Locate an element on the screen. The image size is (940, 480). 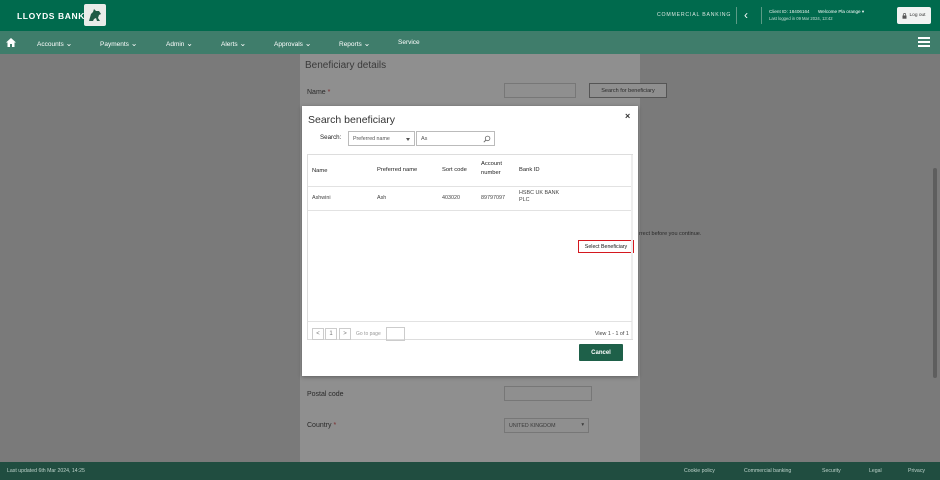
product-label: COMMERCIAL BANKING is located at coordinates (694, 15).